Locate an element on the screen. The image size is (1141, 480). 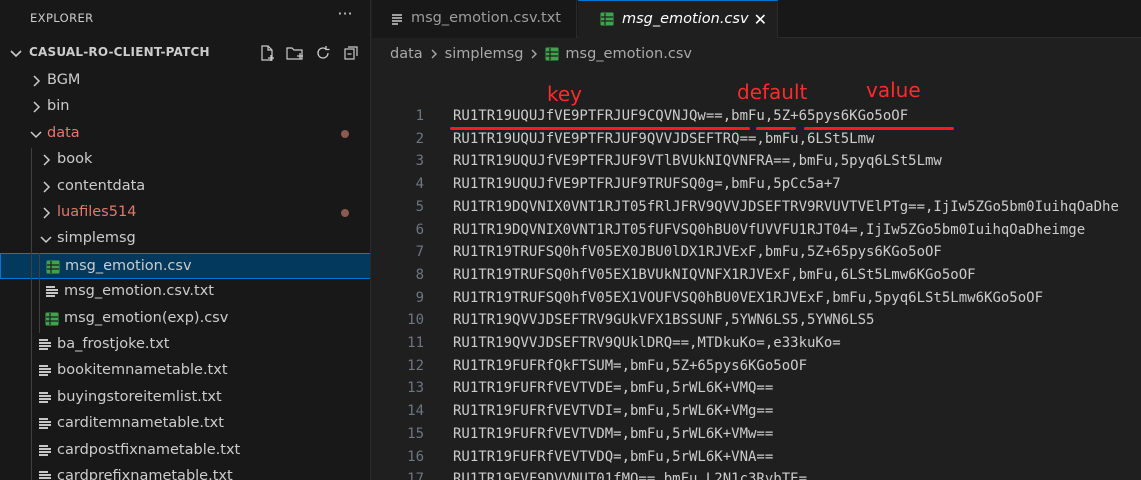
new-file-icon is located at coordinates (267, 53).